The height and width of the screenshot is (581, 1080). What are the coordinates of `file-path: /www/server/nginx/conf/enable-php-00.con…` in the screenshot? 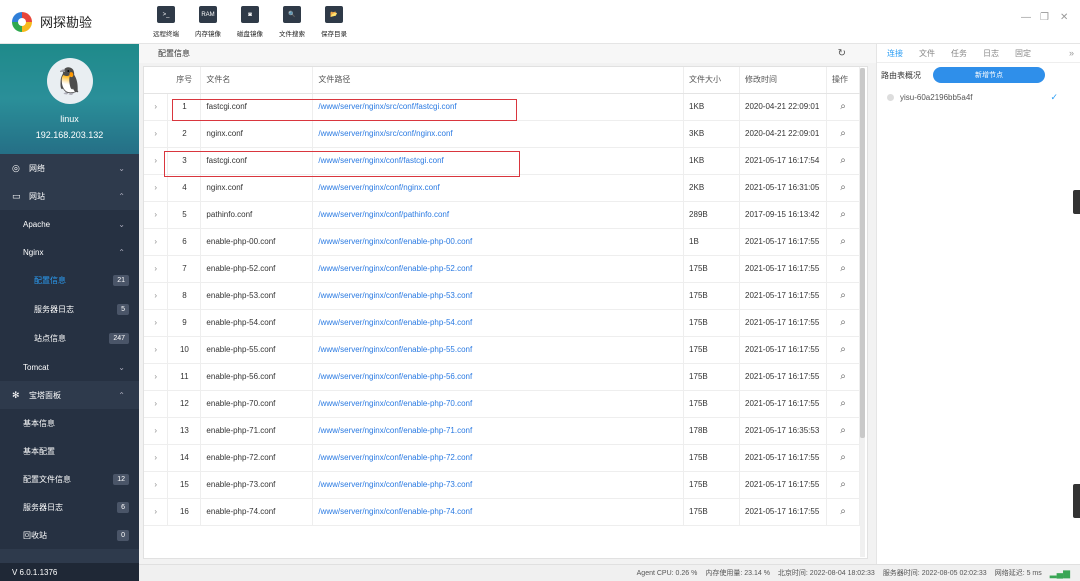 It's located at (498, 242).